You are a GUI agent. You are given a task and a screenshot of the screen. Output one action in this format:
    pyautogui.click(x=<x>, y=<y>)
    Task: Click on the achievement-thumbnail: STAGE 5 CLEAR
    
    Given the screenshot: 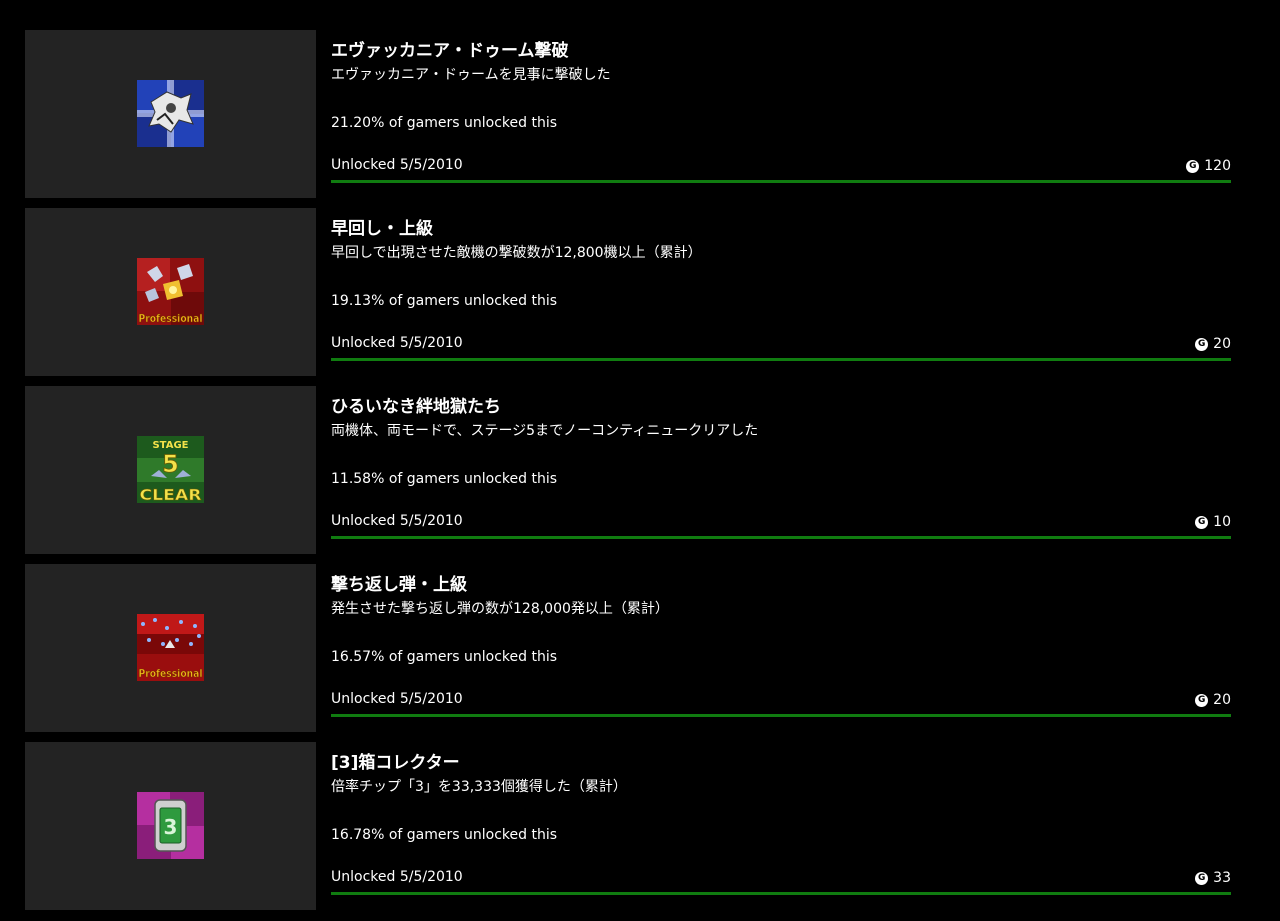 What is the action you would take?
    pyautogui.click(x=170, y=470)
    